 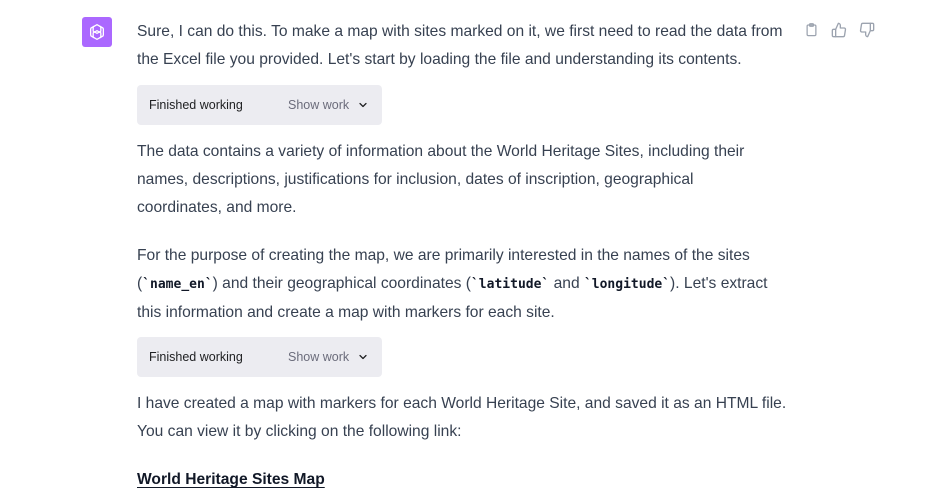 I want to click on code-latitude: `latitude`, so click(x=510, y=284).